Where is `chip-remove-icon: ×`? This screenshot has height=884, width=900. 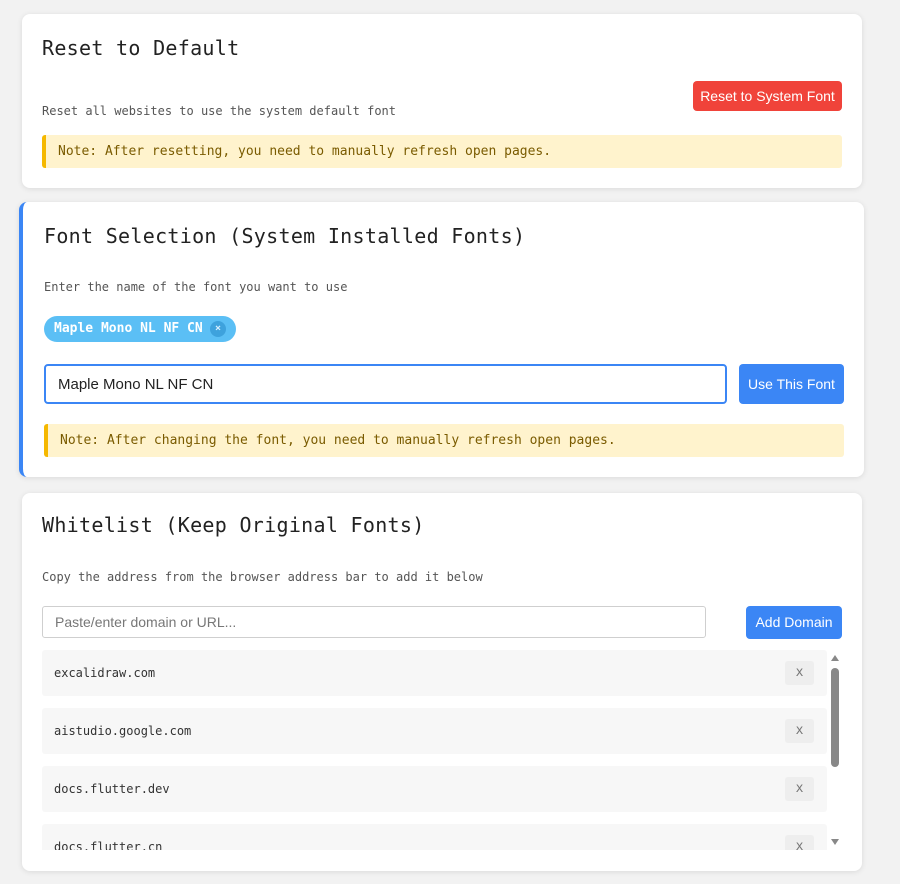 chip-remove-icon: × is located at coordinates (218, 329).